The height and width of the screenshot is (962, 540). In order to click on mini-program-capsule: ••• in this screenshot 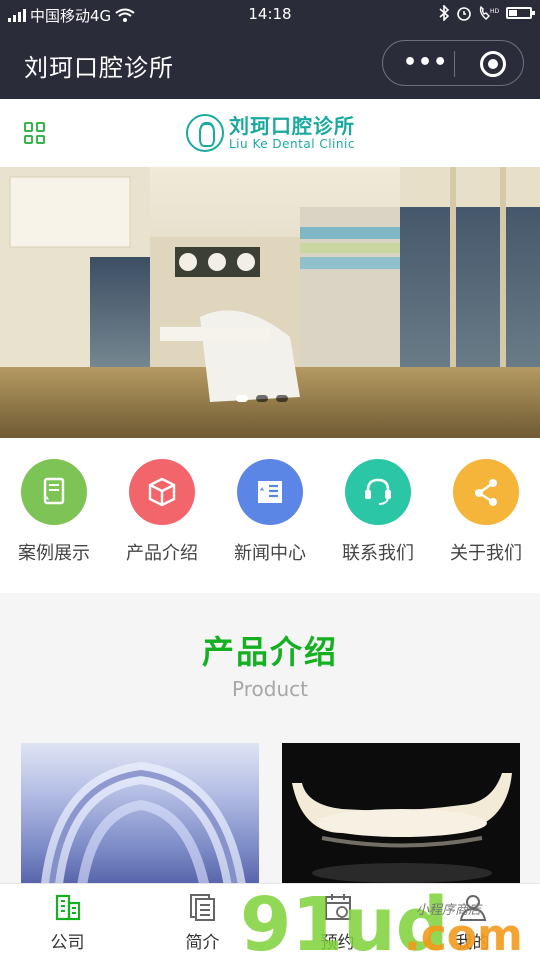, I will do `click(453, 63)`.